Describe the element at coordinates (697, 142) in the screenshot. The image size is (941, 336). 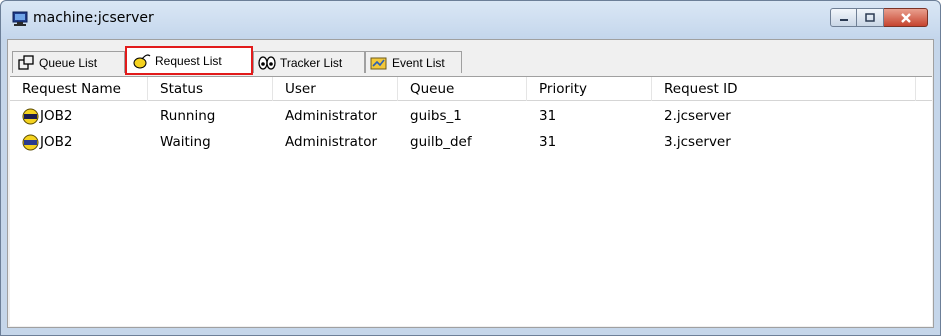
I see `request-id: 3.jcserver` at that location.